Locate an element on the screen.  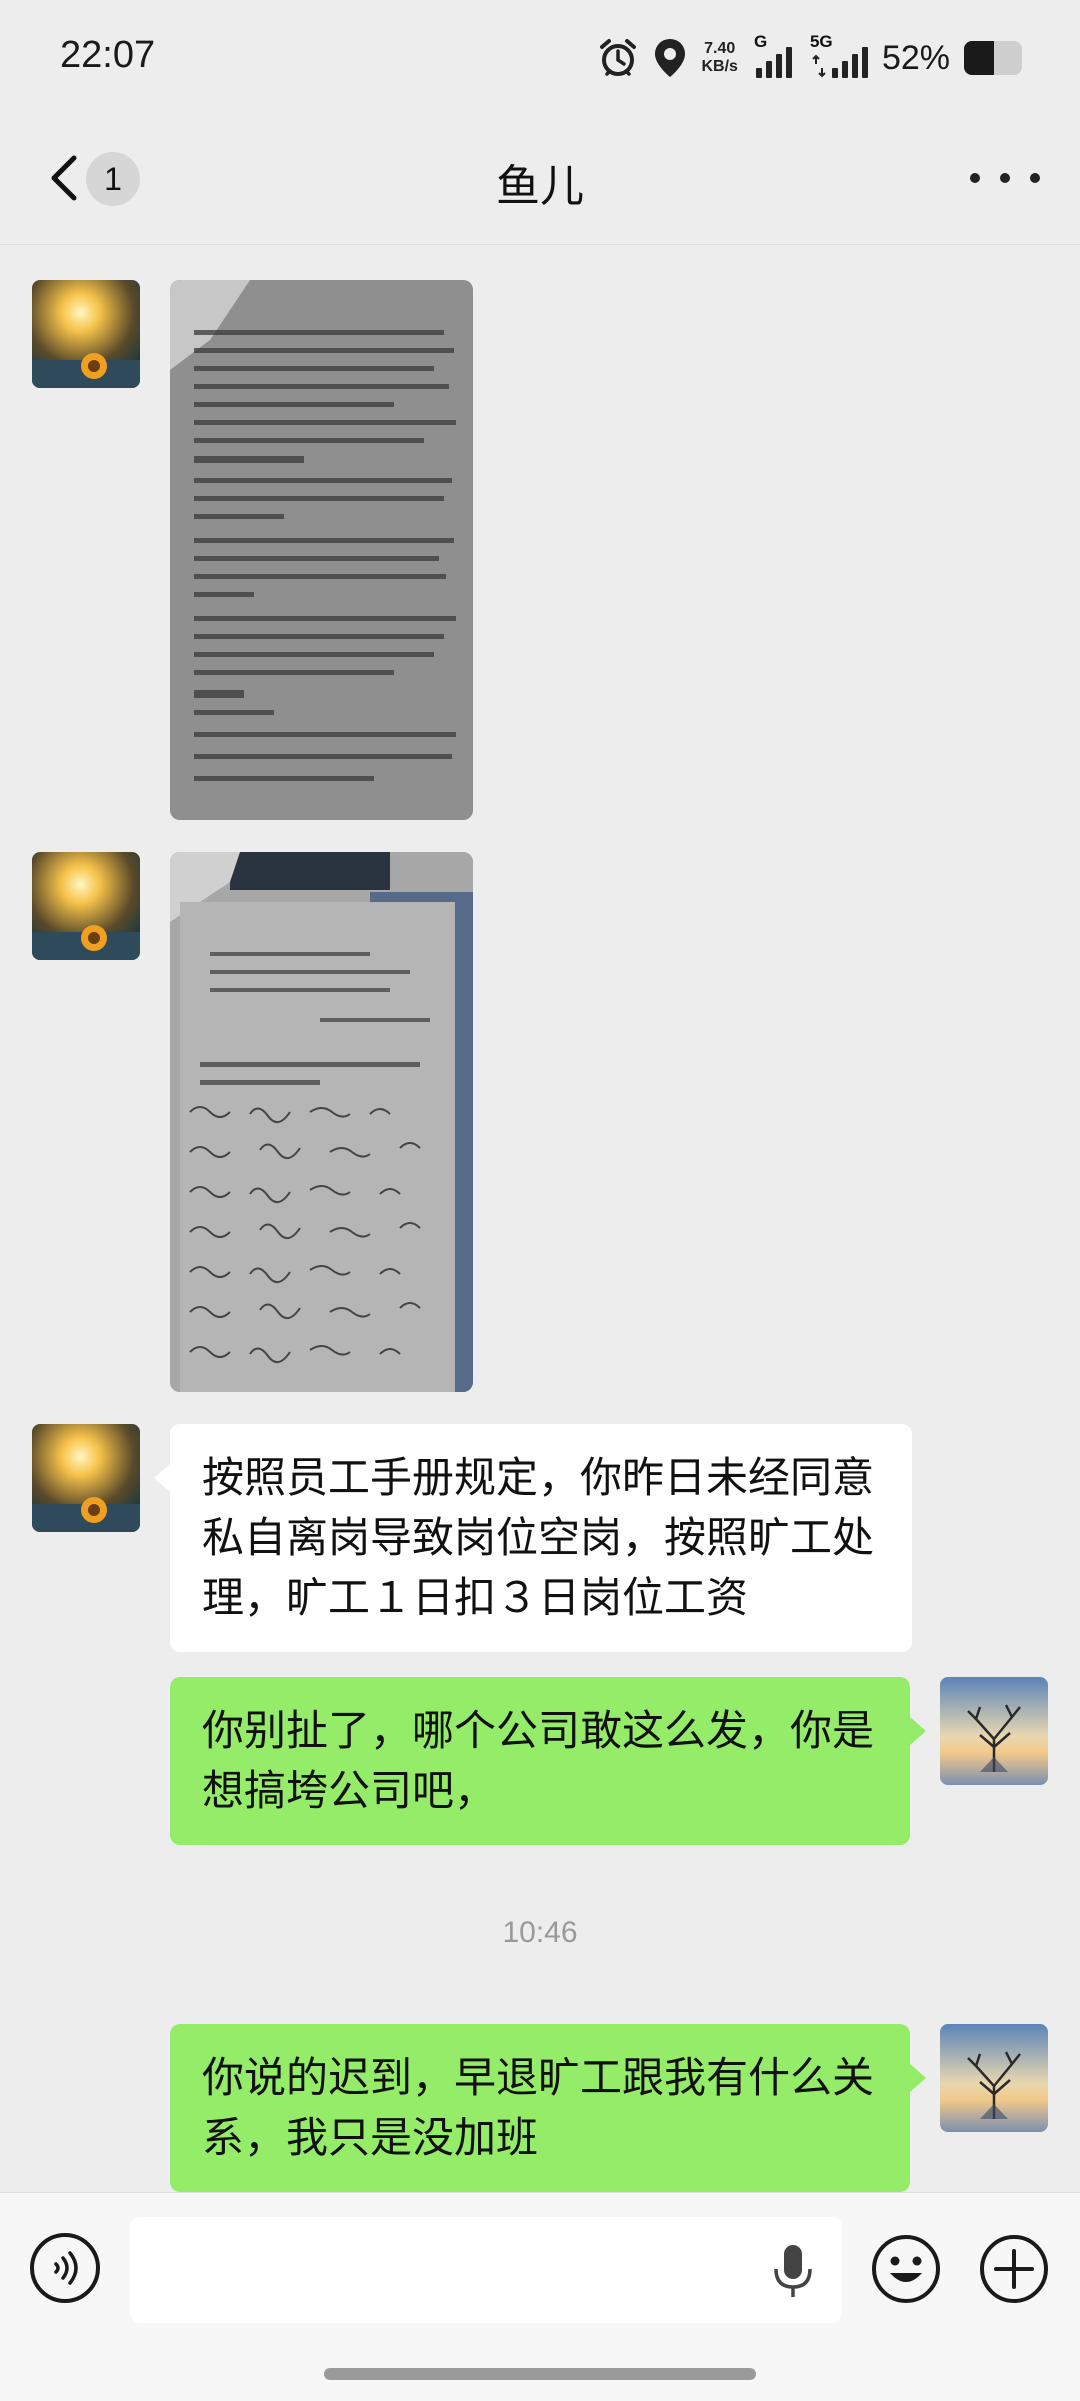
status-icons: 7.40 KB/s G 5G 52% is located at coordinates (809, 58).